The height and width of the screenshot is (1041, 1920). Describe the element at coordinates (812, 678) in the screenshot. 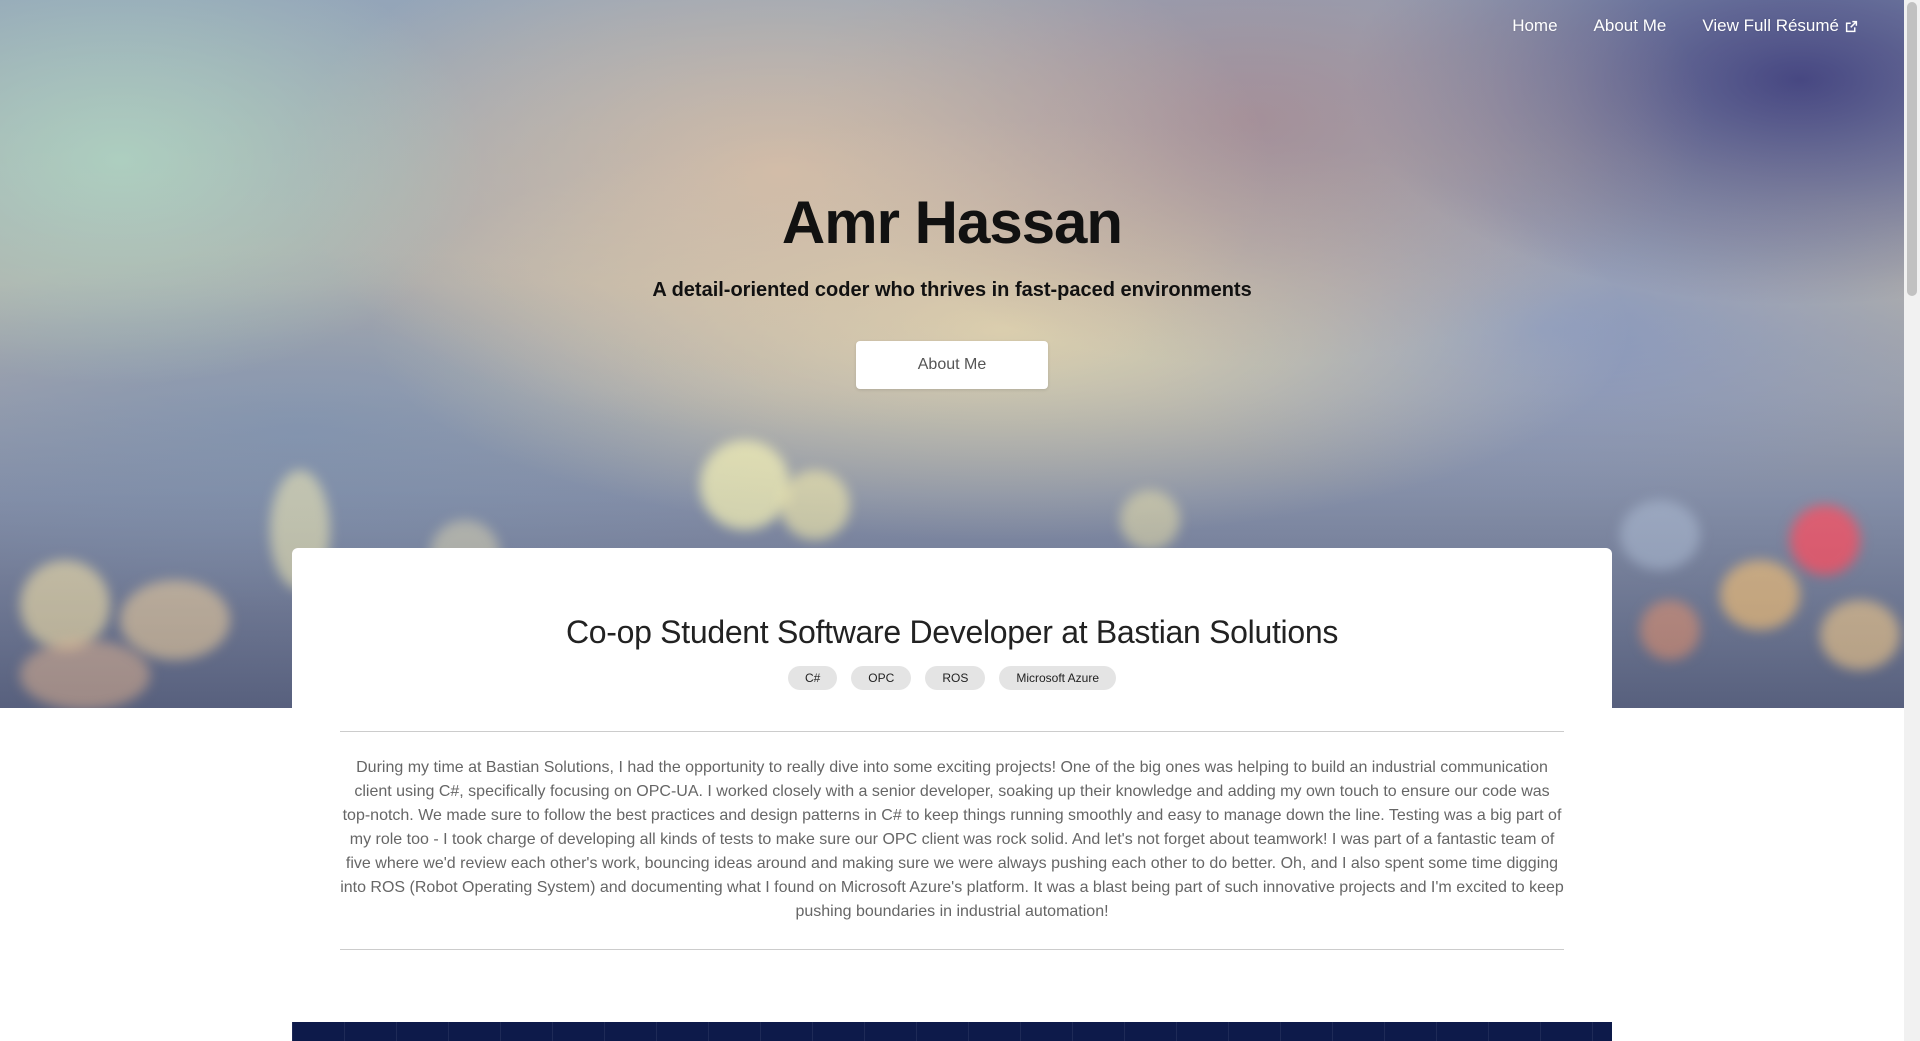

I see `skill-tag: C#` at that location.